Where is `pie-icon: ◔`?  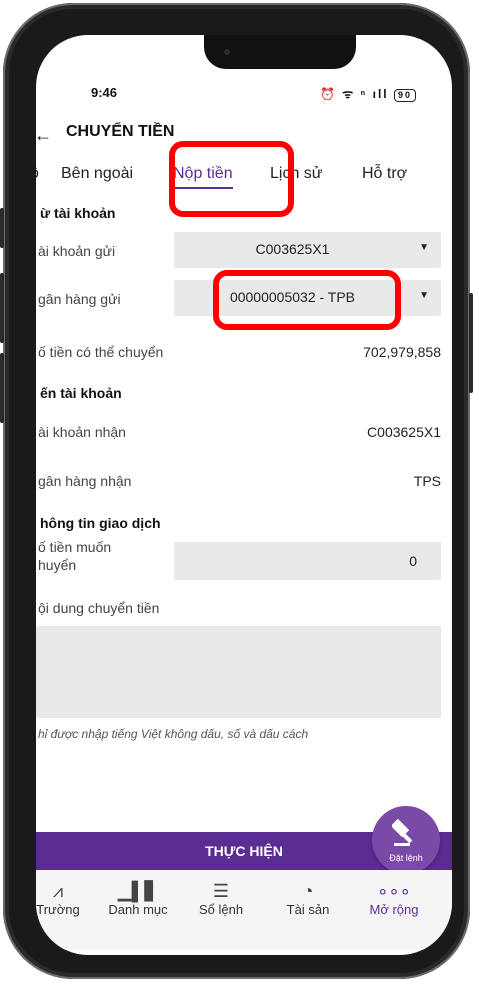
pie-icon: ◔ is located at coordinates (308, 891).